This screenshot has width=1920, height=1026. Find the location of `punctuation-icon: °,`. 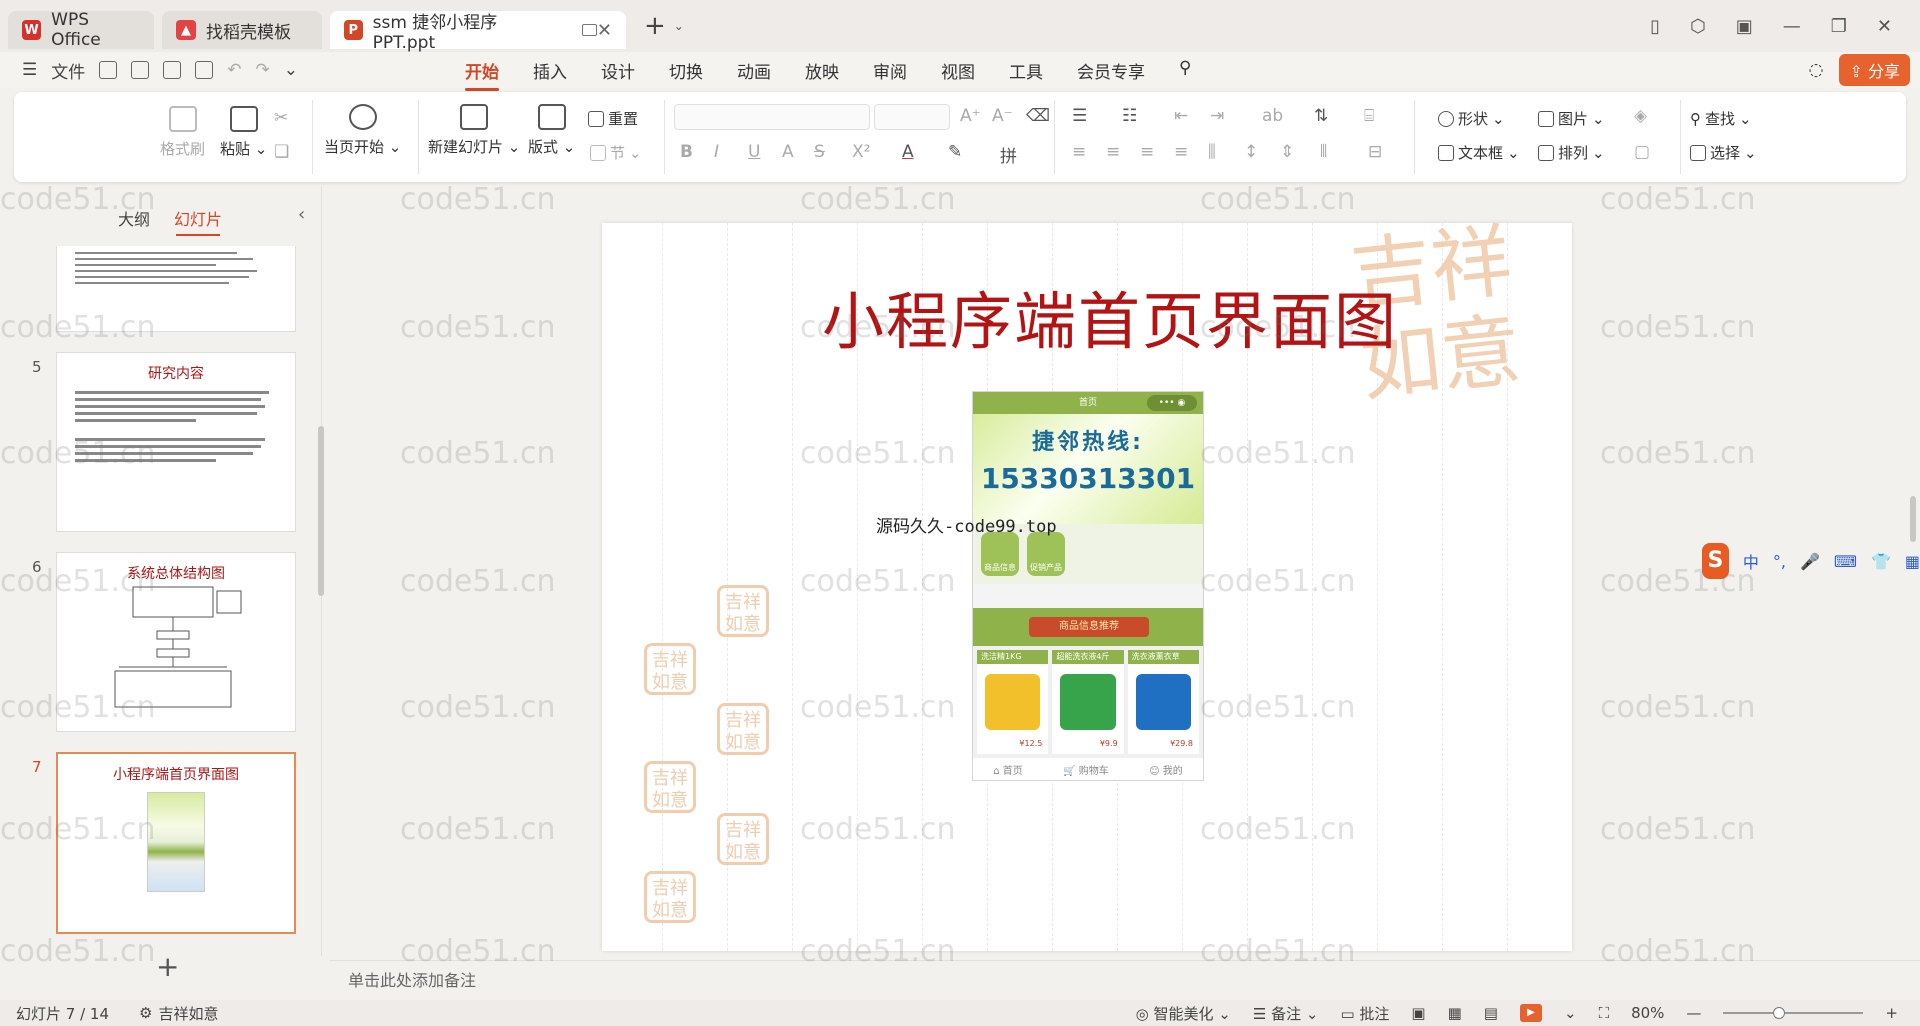

punctuation-icon: °, is located at coordinates (1779, 561).